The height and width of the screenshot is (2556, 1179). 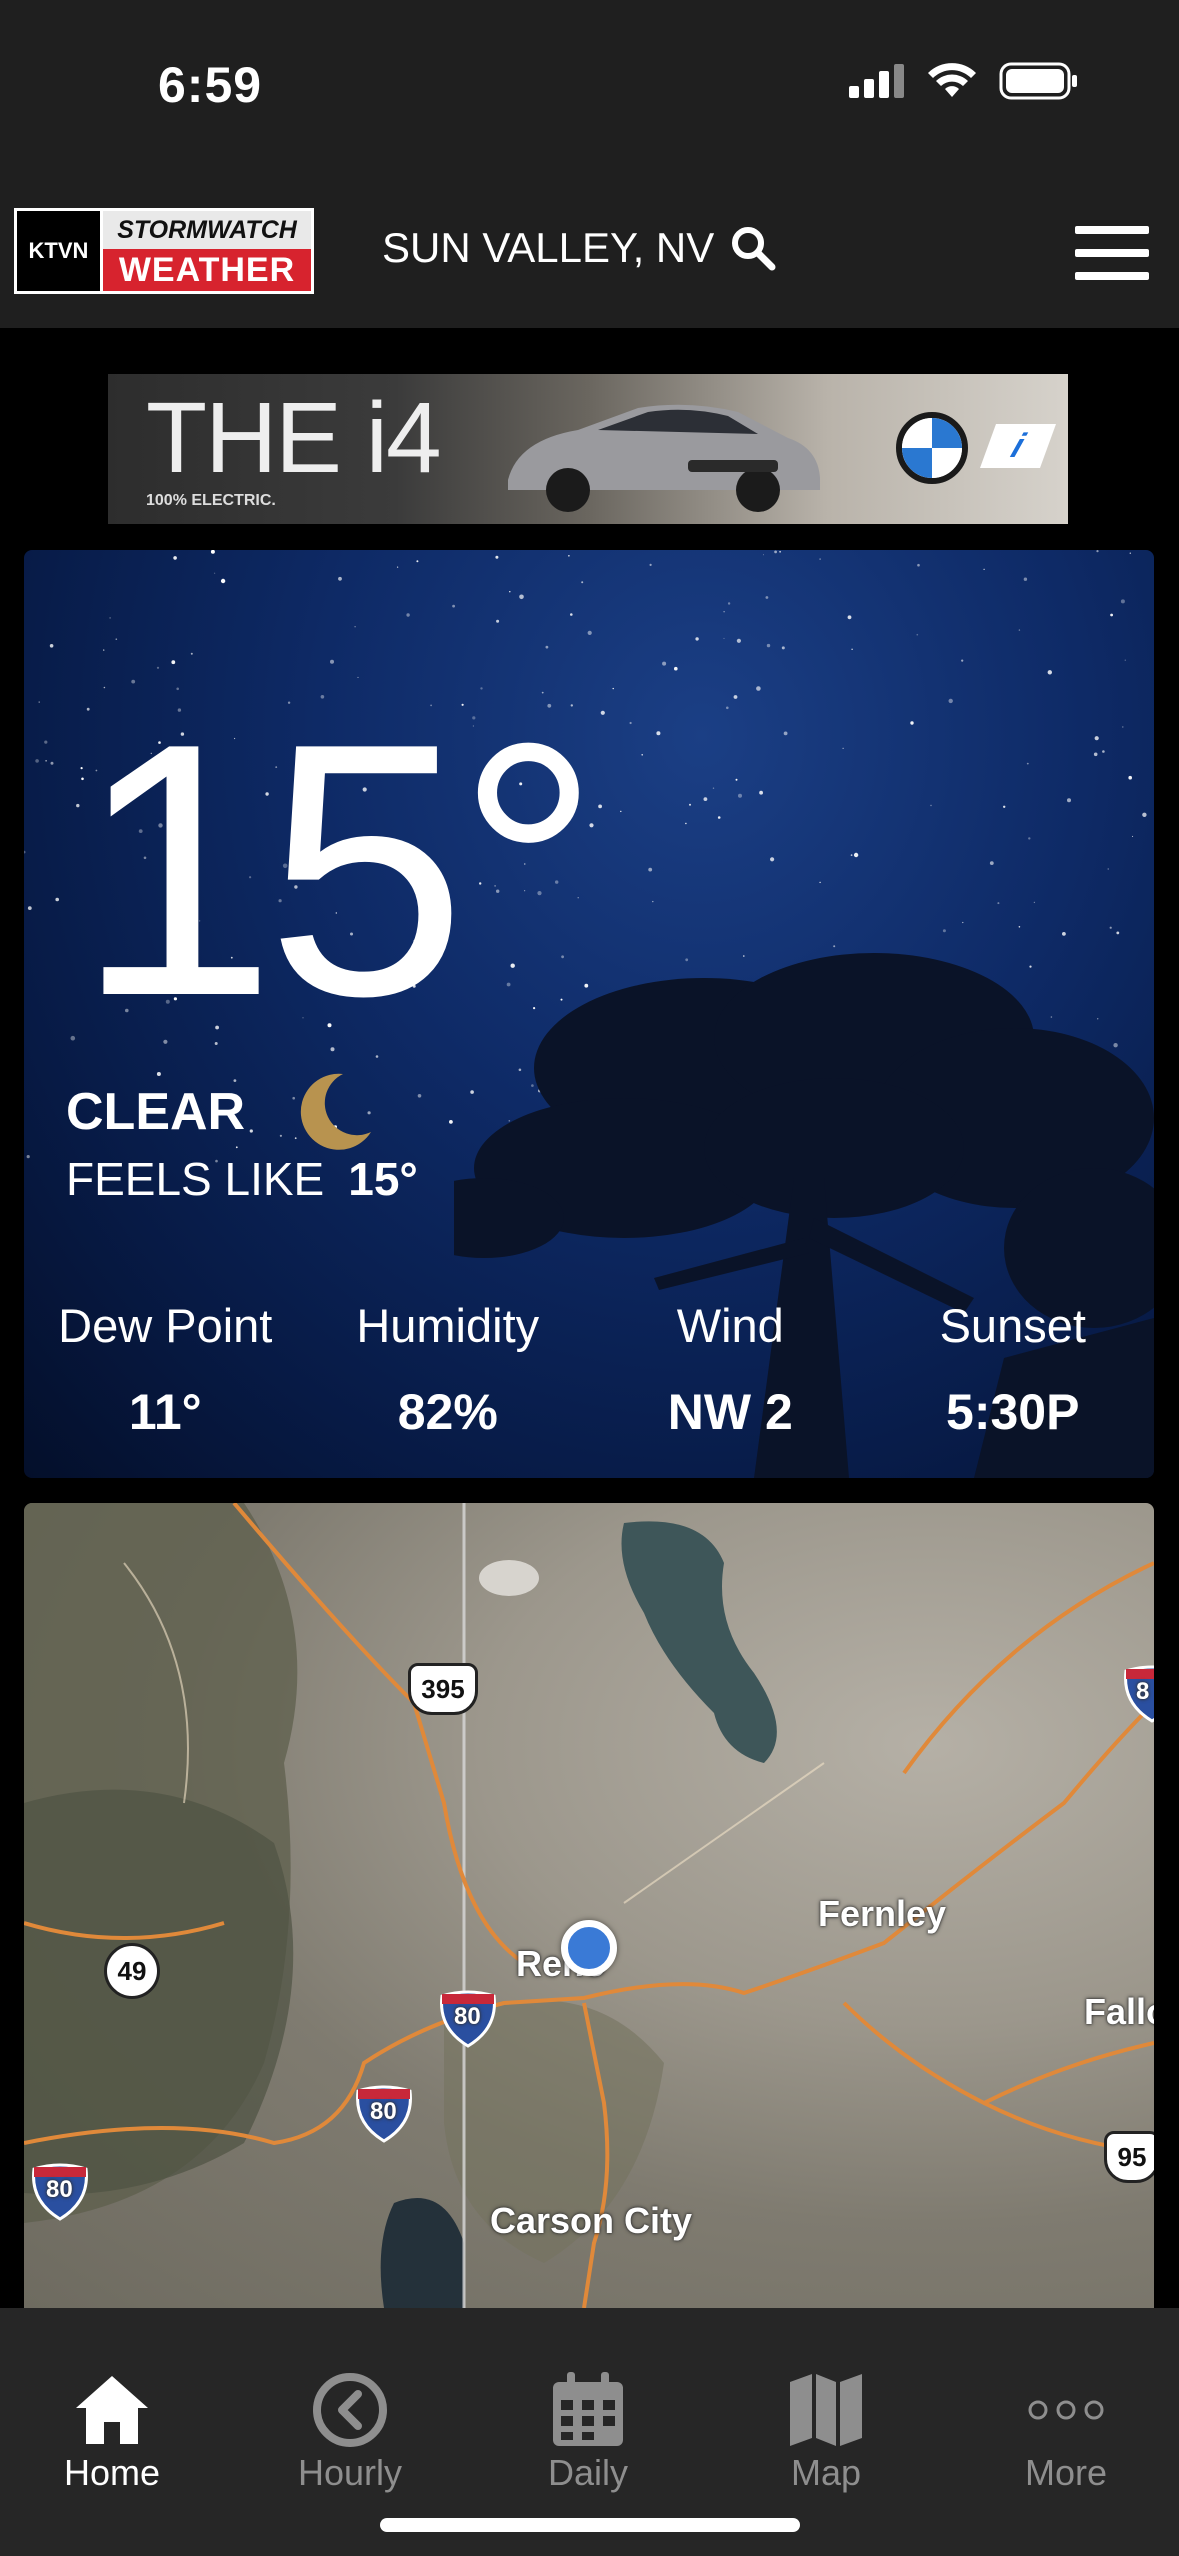 I want to click on bmw-i-logo-icon: i, so click(x=1018, y=446).